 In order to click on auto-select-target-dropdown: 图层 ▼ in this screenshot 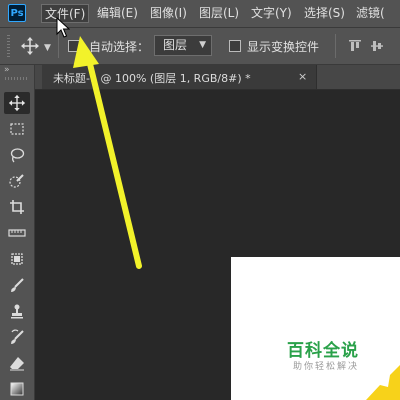, I will do `click(183, 45)`.